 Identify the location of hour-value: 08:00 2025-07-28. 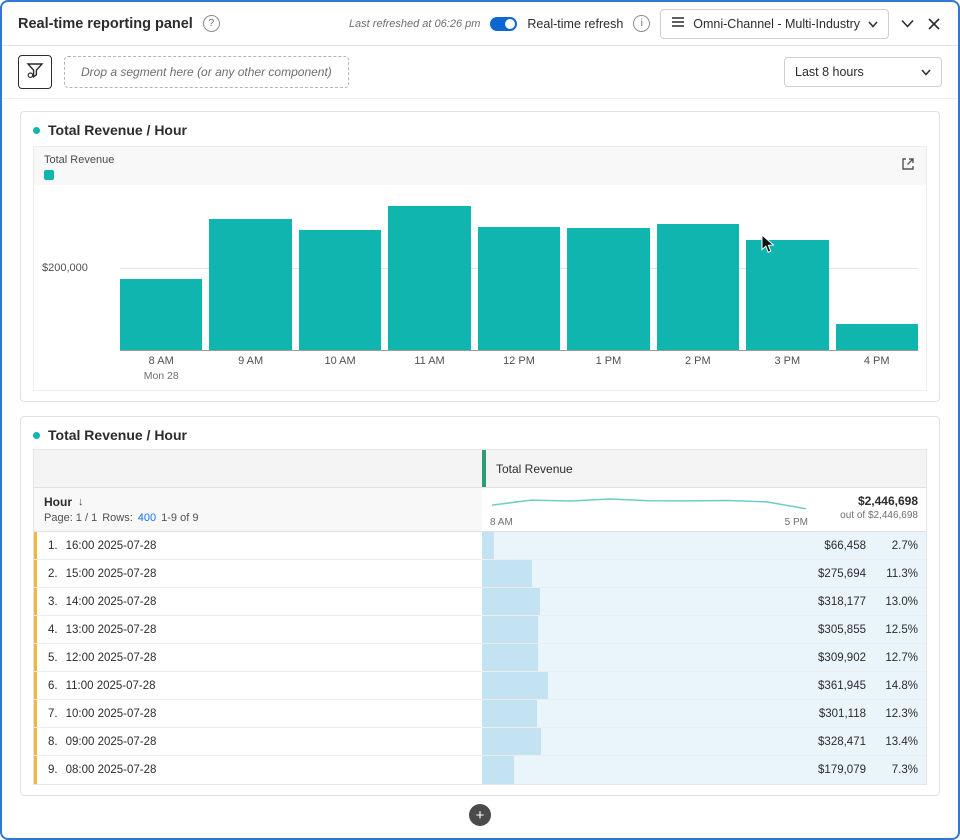
(111, 770).